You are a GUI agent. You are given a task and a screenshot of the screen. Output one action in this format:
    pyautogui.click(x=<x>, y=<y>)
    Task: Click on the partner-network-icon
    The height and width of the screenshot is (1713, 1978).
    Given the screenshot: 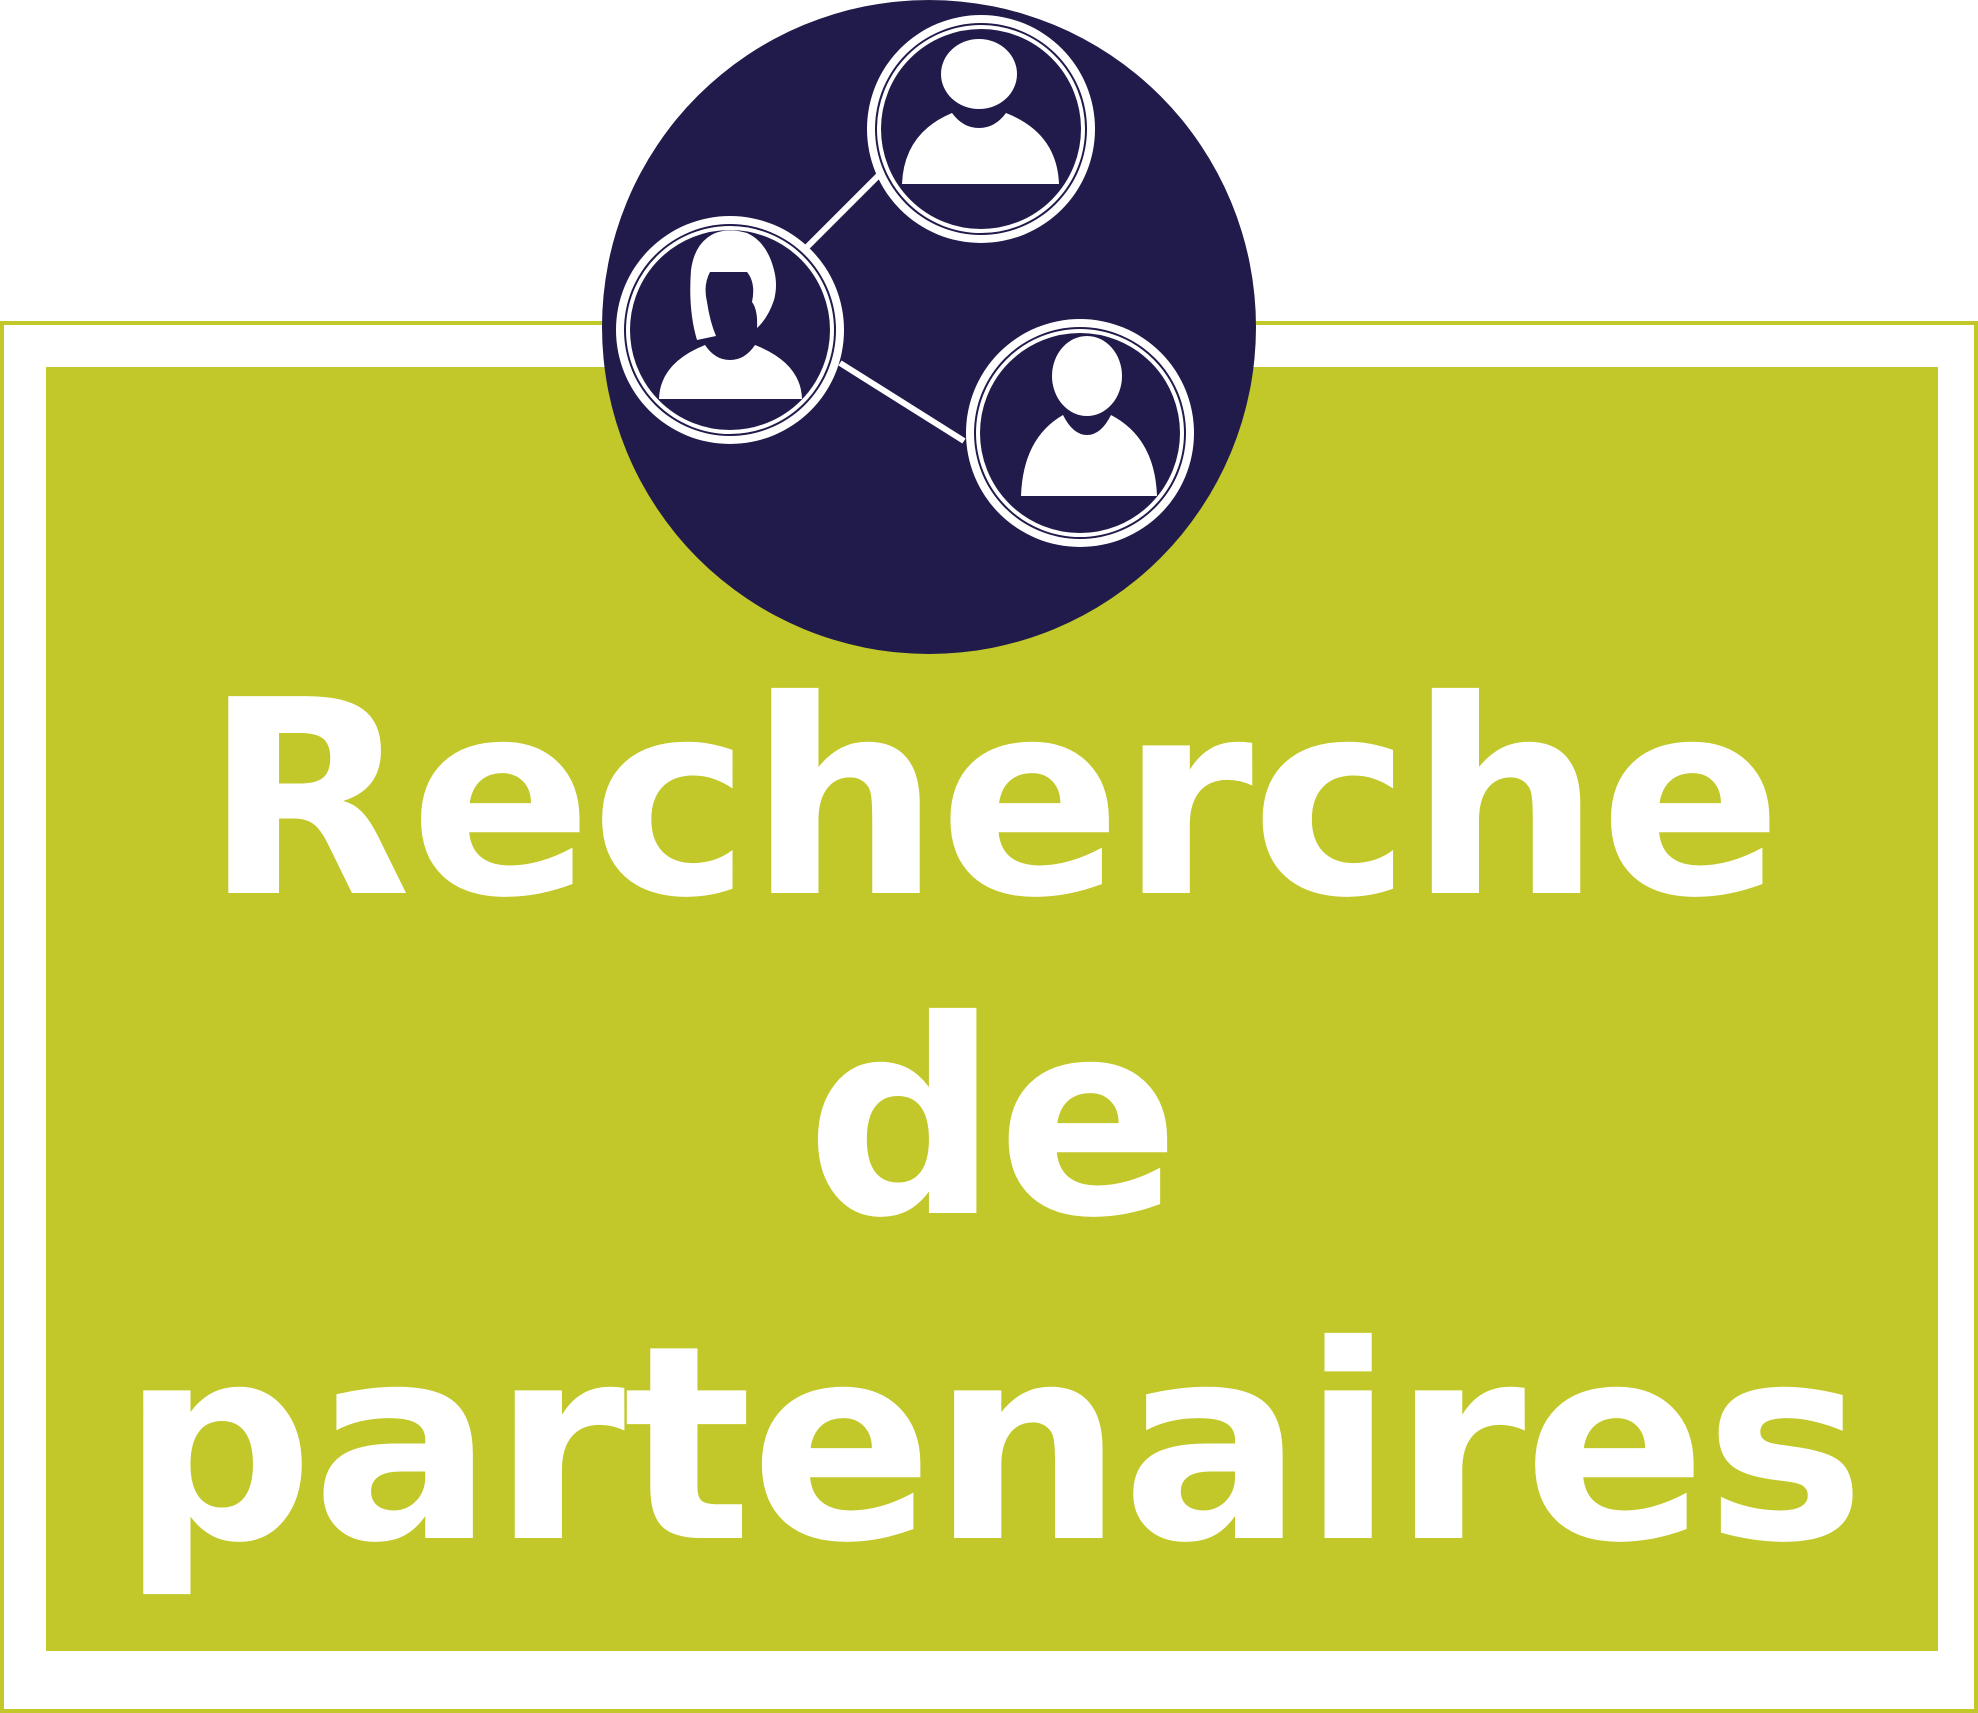 What is the action you would take?
    pyautogui.click(x=929, y=327)
    